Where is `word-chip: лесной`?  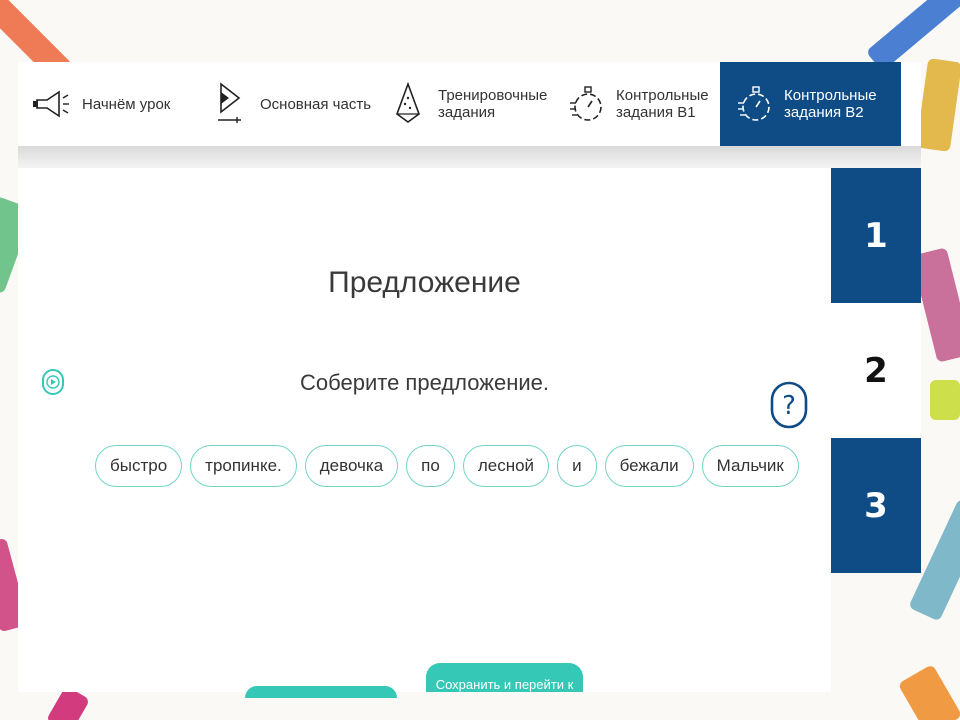 word-chip: лесной is located at coordinates (506, 466).